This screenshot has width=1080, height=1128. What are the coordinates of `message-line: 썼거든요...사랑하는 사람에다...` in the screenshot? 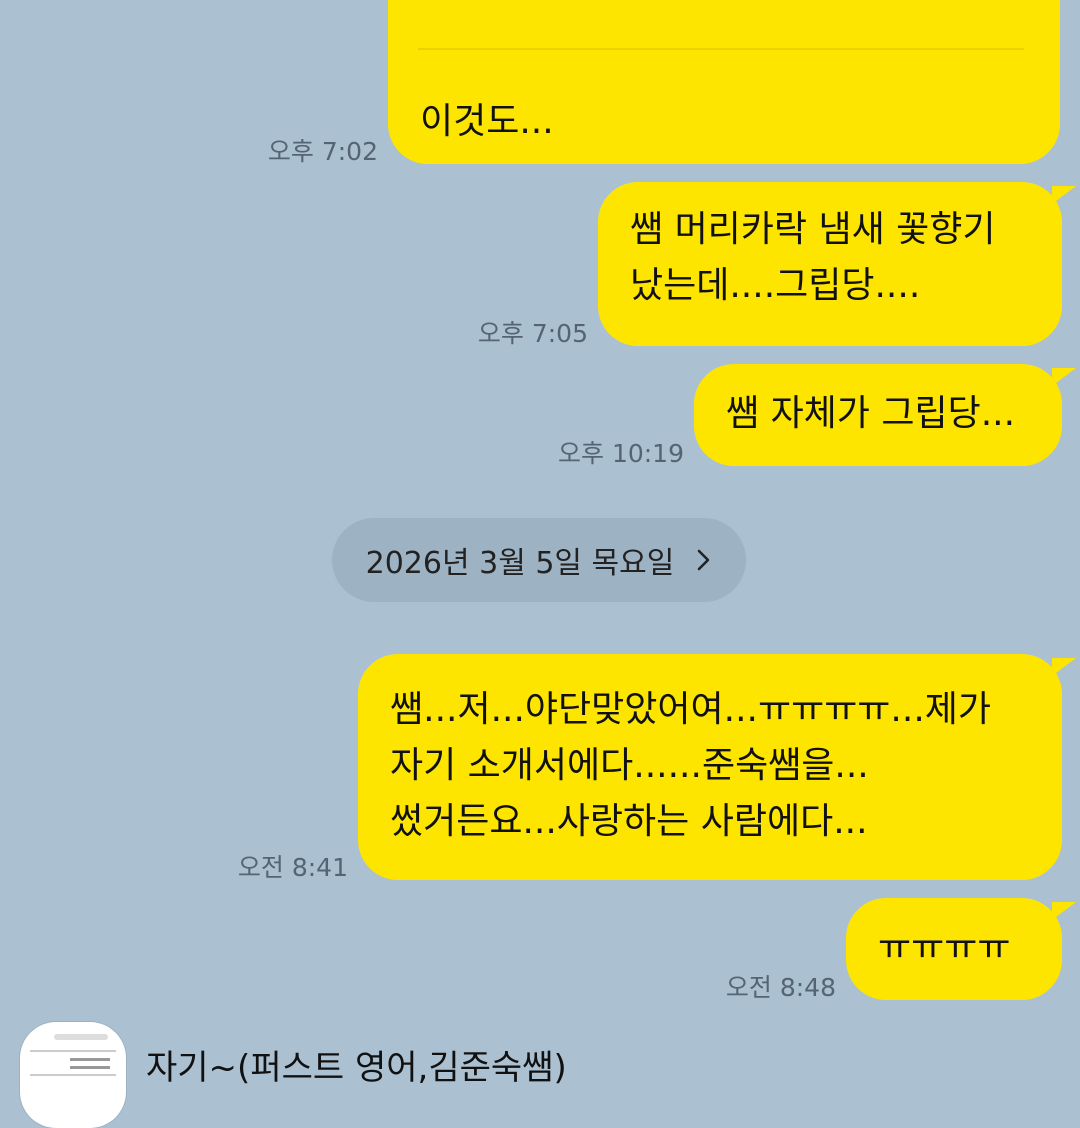 It's located at (629, 821).